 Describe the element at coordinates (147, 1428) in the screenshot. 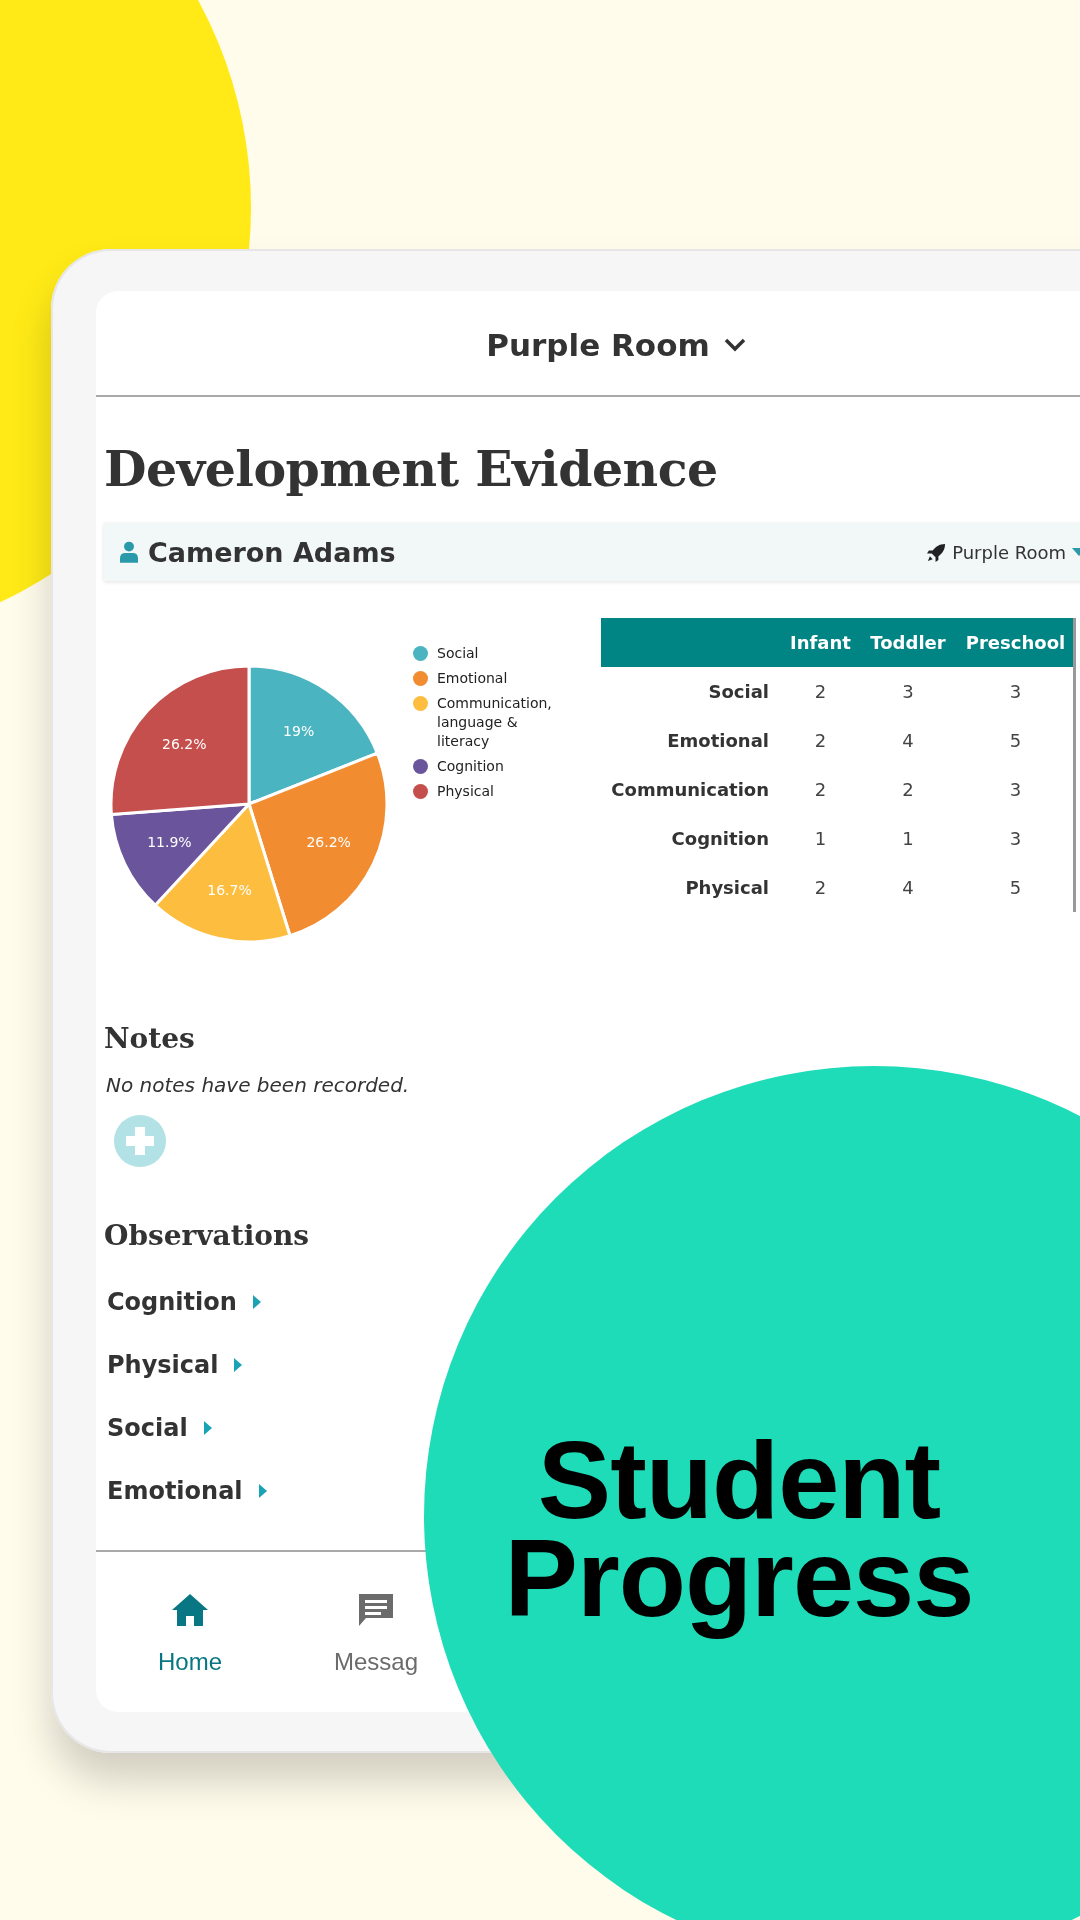

I see `observation-category: Social` at that location.